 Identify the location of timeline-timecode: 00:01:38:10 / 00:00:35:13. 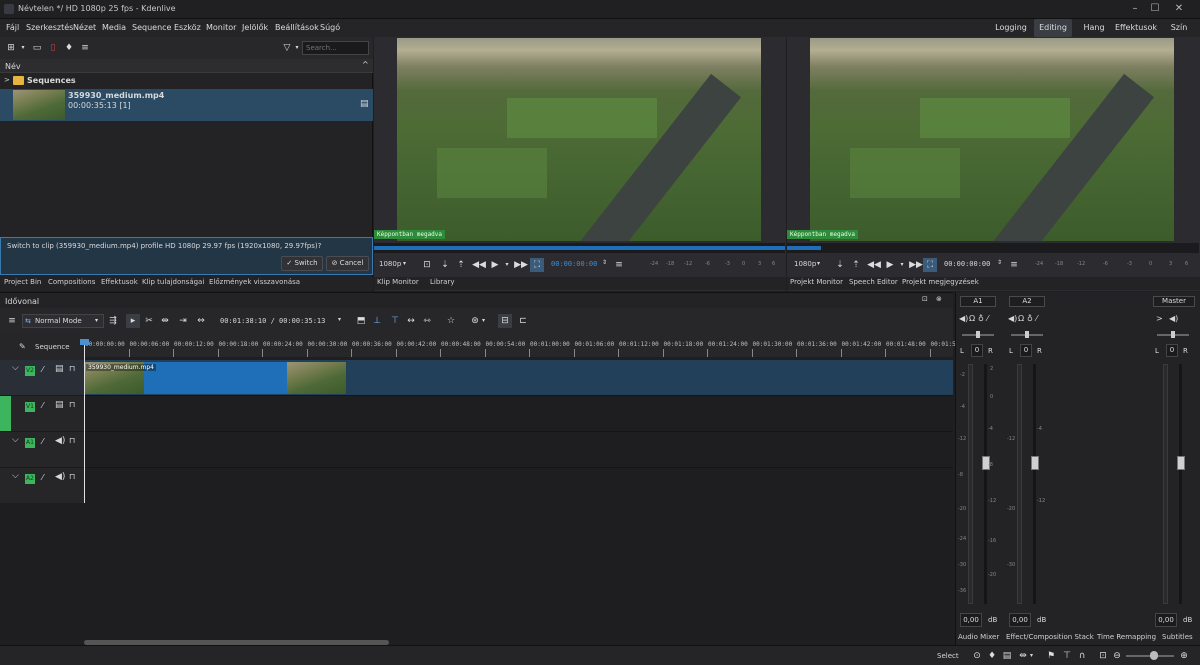
(272, 321).